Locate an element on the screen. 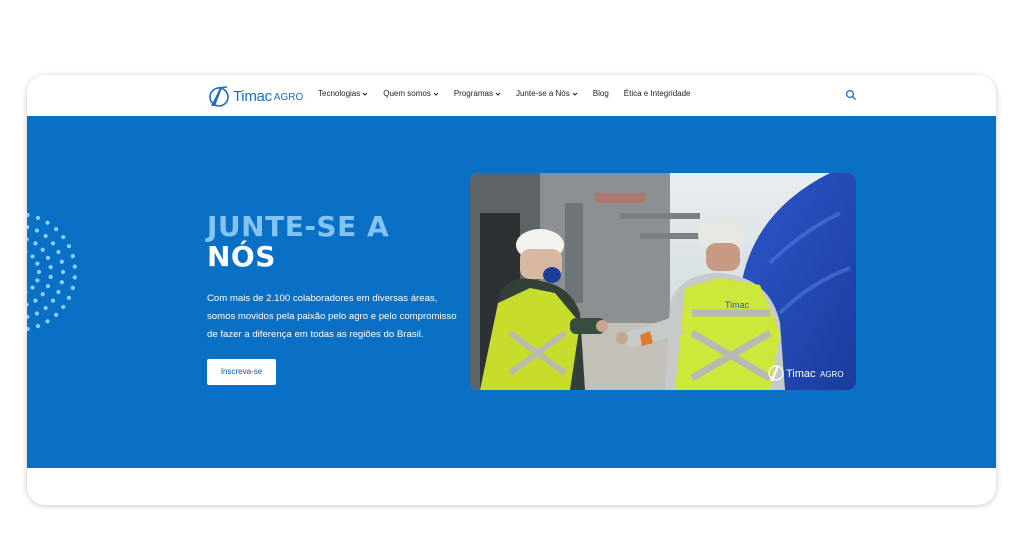  search-button is located at coordinates (851, 95).